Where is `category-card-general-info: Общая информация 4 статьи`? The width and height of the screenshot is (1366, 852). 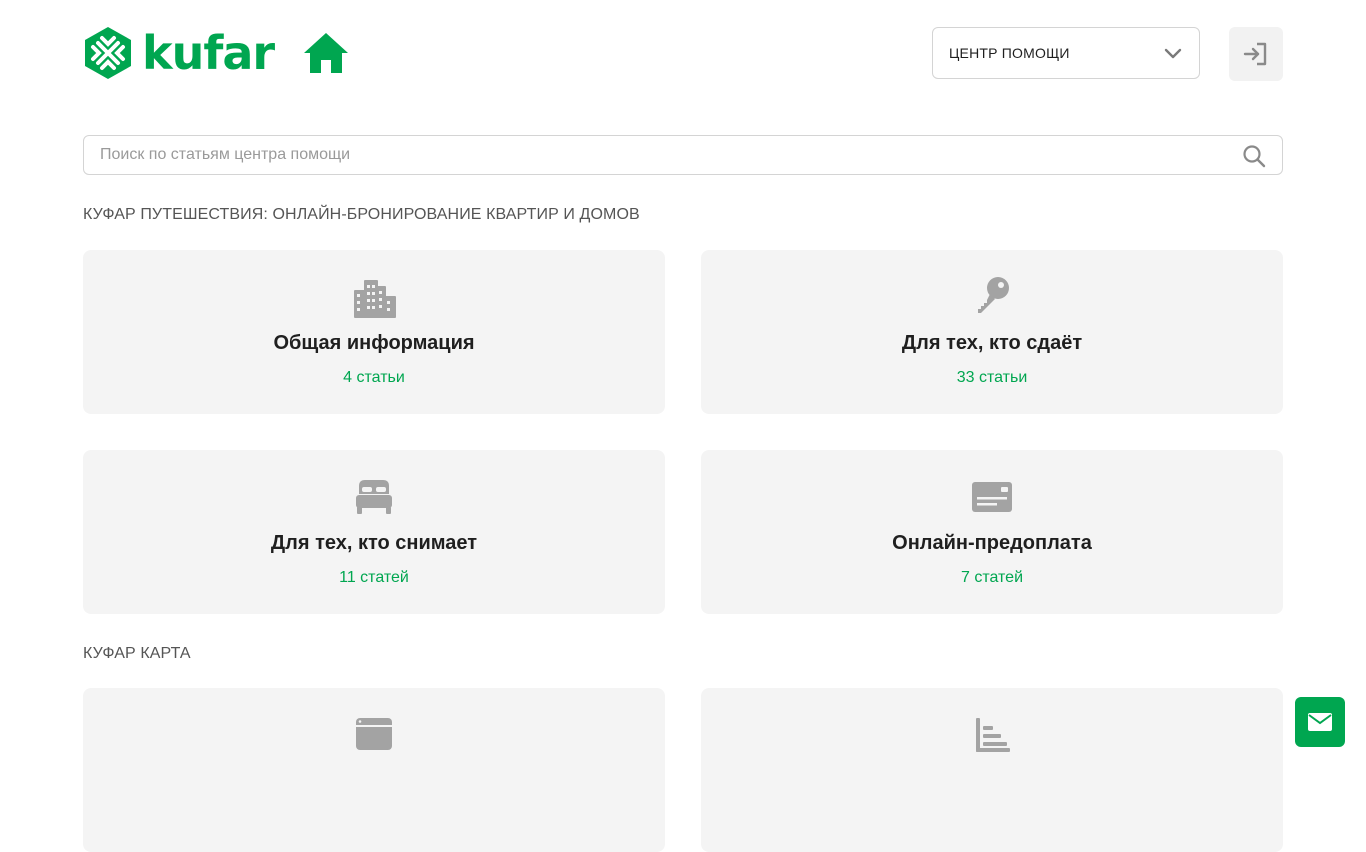 category-card-general-info: Общая информация 4 статьи is located at coordinates (374, 332).